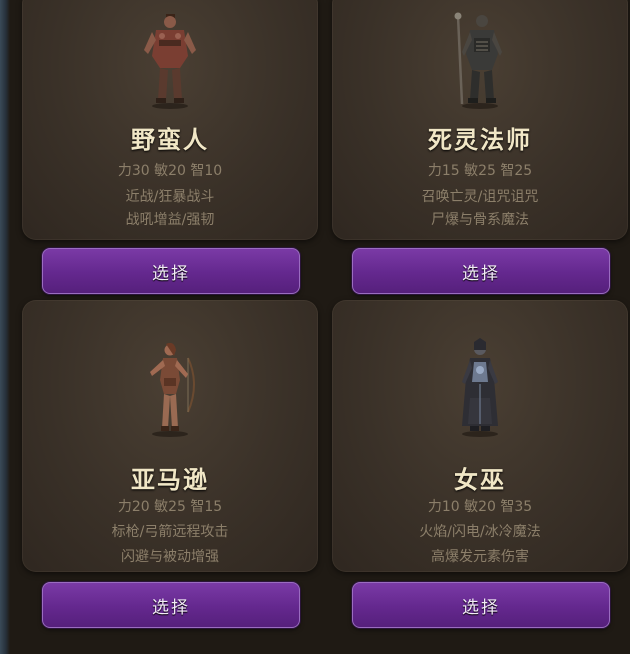  I want to click on character-skills: 火焰/闪电/冰冷魔法, so click(480, 532).